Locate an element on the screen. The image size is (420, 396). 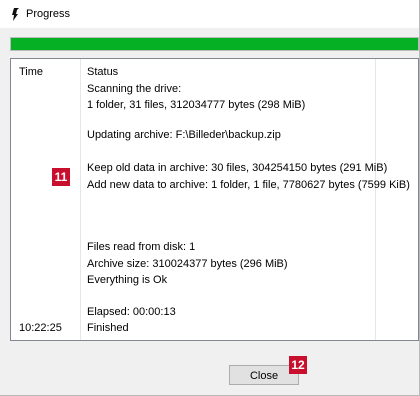
progress-bar is located at coordinates (214, 44).